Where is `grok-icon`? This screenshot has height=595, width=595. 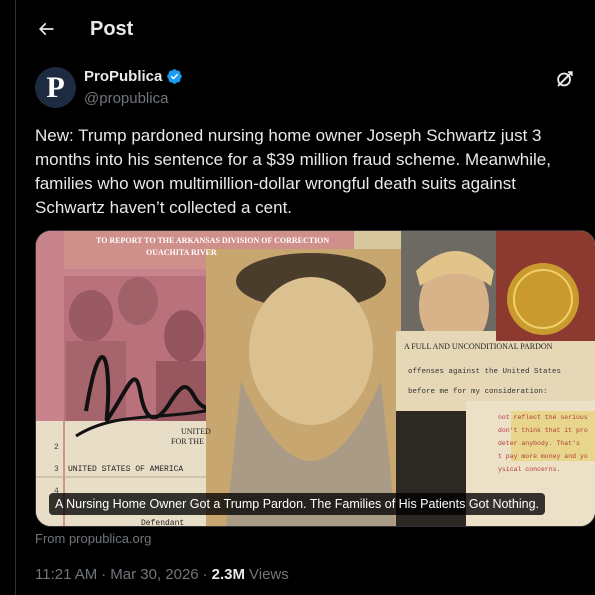
grok-icon is located at coordinates (565, 79).